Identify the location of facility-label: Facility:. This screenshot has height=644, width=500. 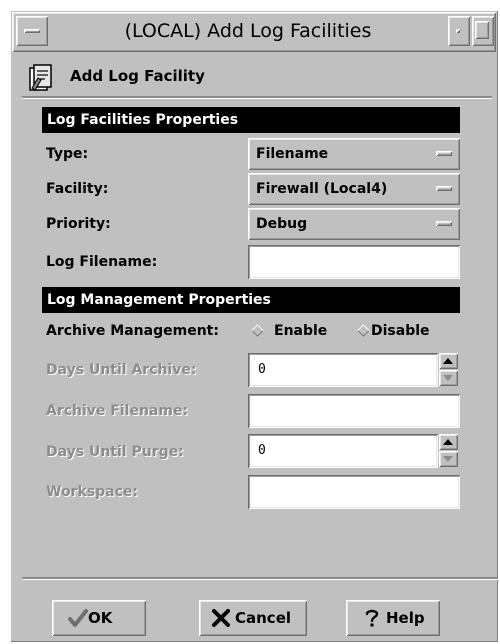
(77, 189).